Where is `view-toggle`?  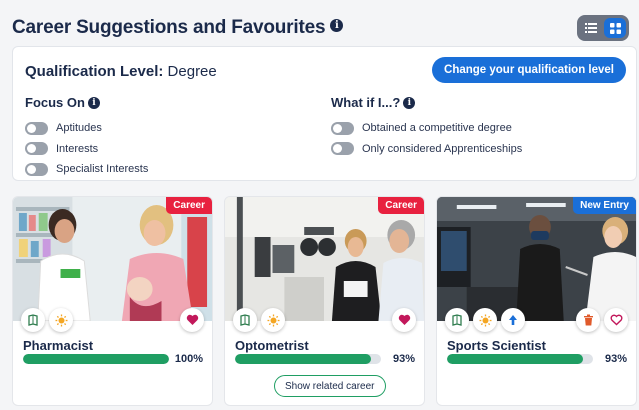
view-toggle is located at coordinates (603, 28).